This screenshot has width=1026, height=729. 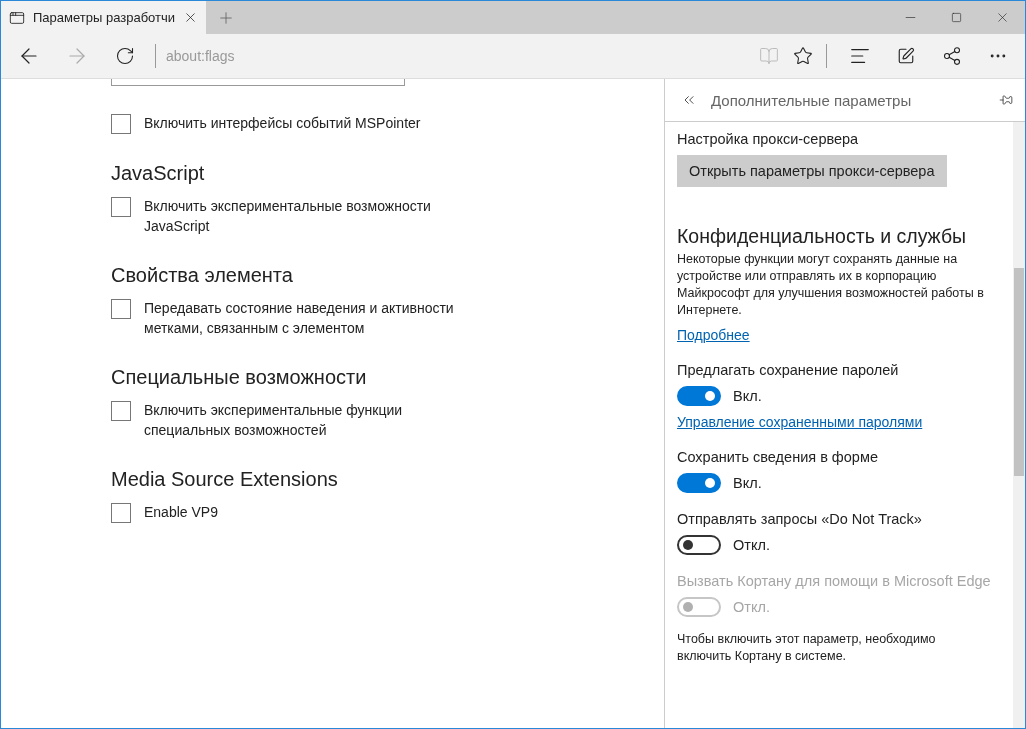 What do you see at coordinates (812, 171) in the screenshot?
I see `proxy-settings-button: Открыть параметры прокси-сервера` at bounding box center [812, 171].